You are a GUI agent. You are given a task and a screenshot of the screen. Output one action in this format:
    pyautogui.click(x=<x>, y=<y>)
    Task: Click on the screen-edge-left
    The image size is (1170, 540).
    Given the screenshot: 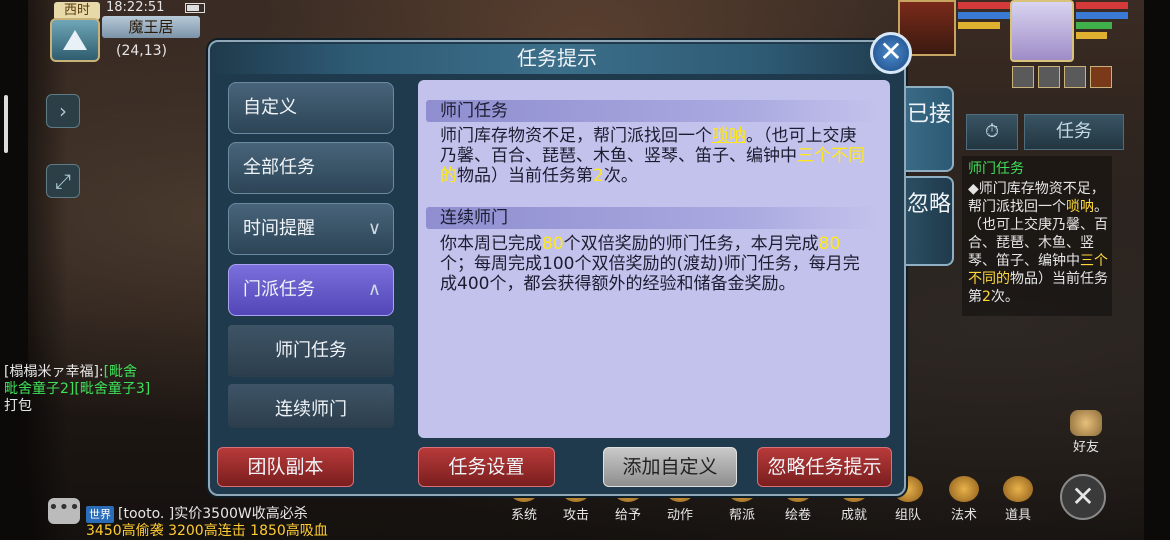 What is the action you would take?
    pyautogui.click(x=14, y=270)
    